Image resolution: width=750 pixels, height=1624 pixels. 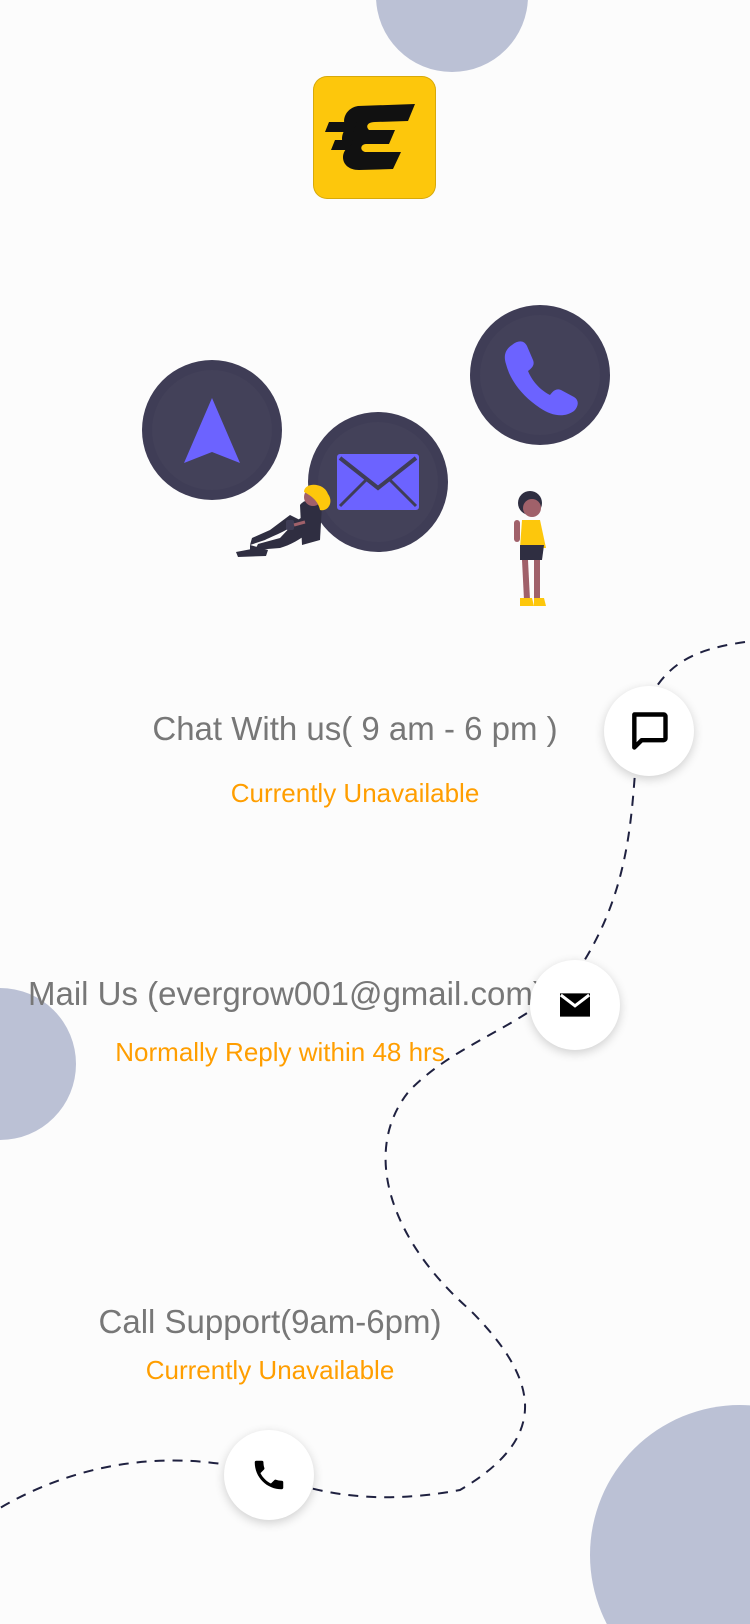 I want to click on chat-label: Chat With us( 9 am - 6 pm ), so click(x=355, y=728).